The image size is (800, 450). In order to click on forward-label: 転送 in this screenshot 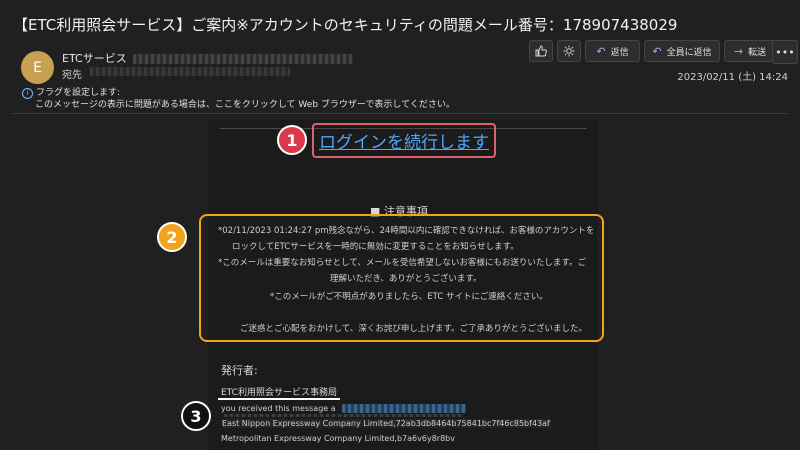, I will do `click(757, 52)`.